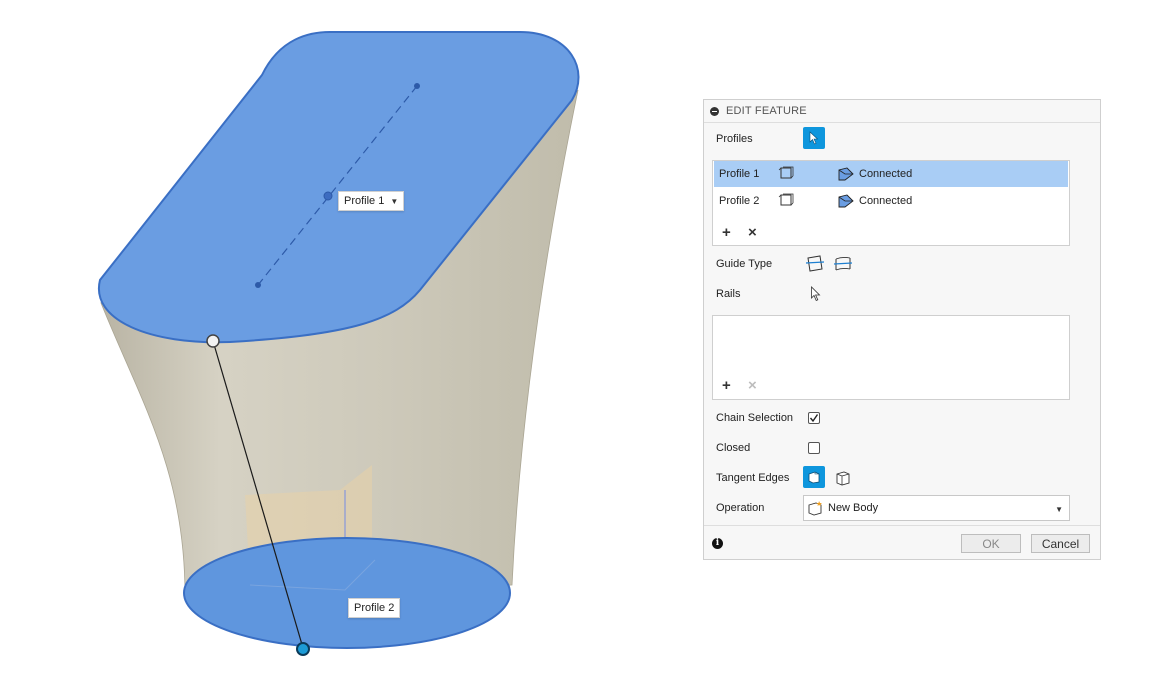  What do you see at coordinates (755, 418) in the screenshot?
I see `chain-selection-label: Chain Selection` at bounding box center [755, 418].